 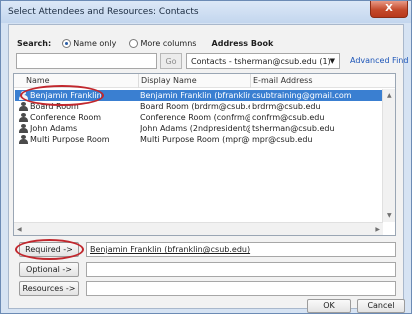 I want to click on advanced-find-link: Advanced Find, so click(x=379, y=60).